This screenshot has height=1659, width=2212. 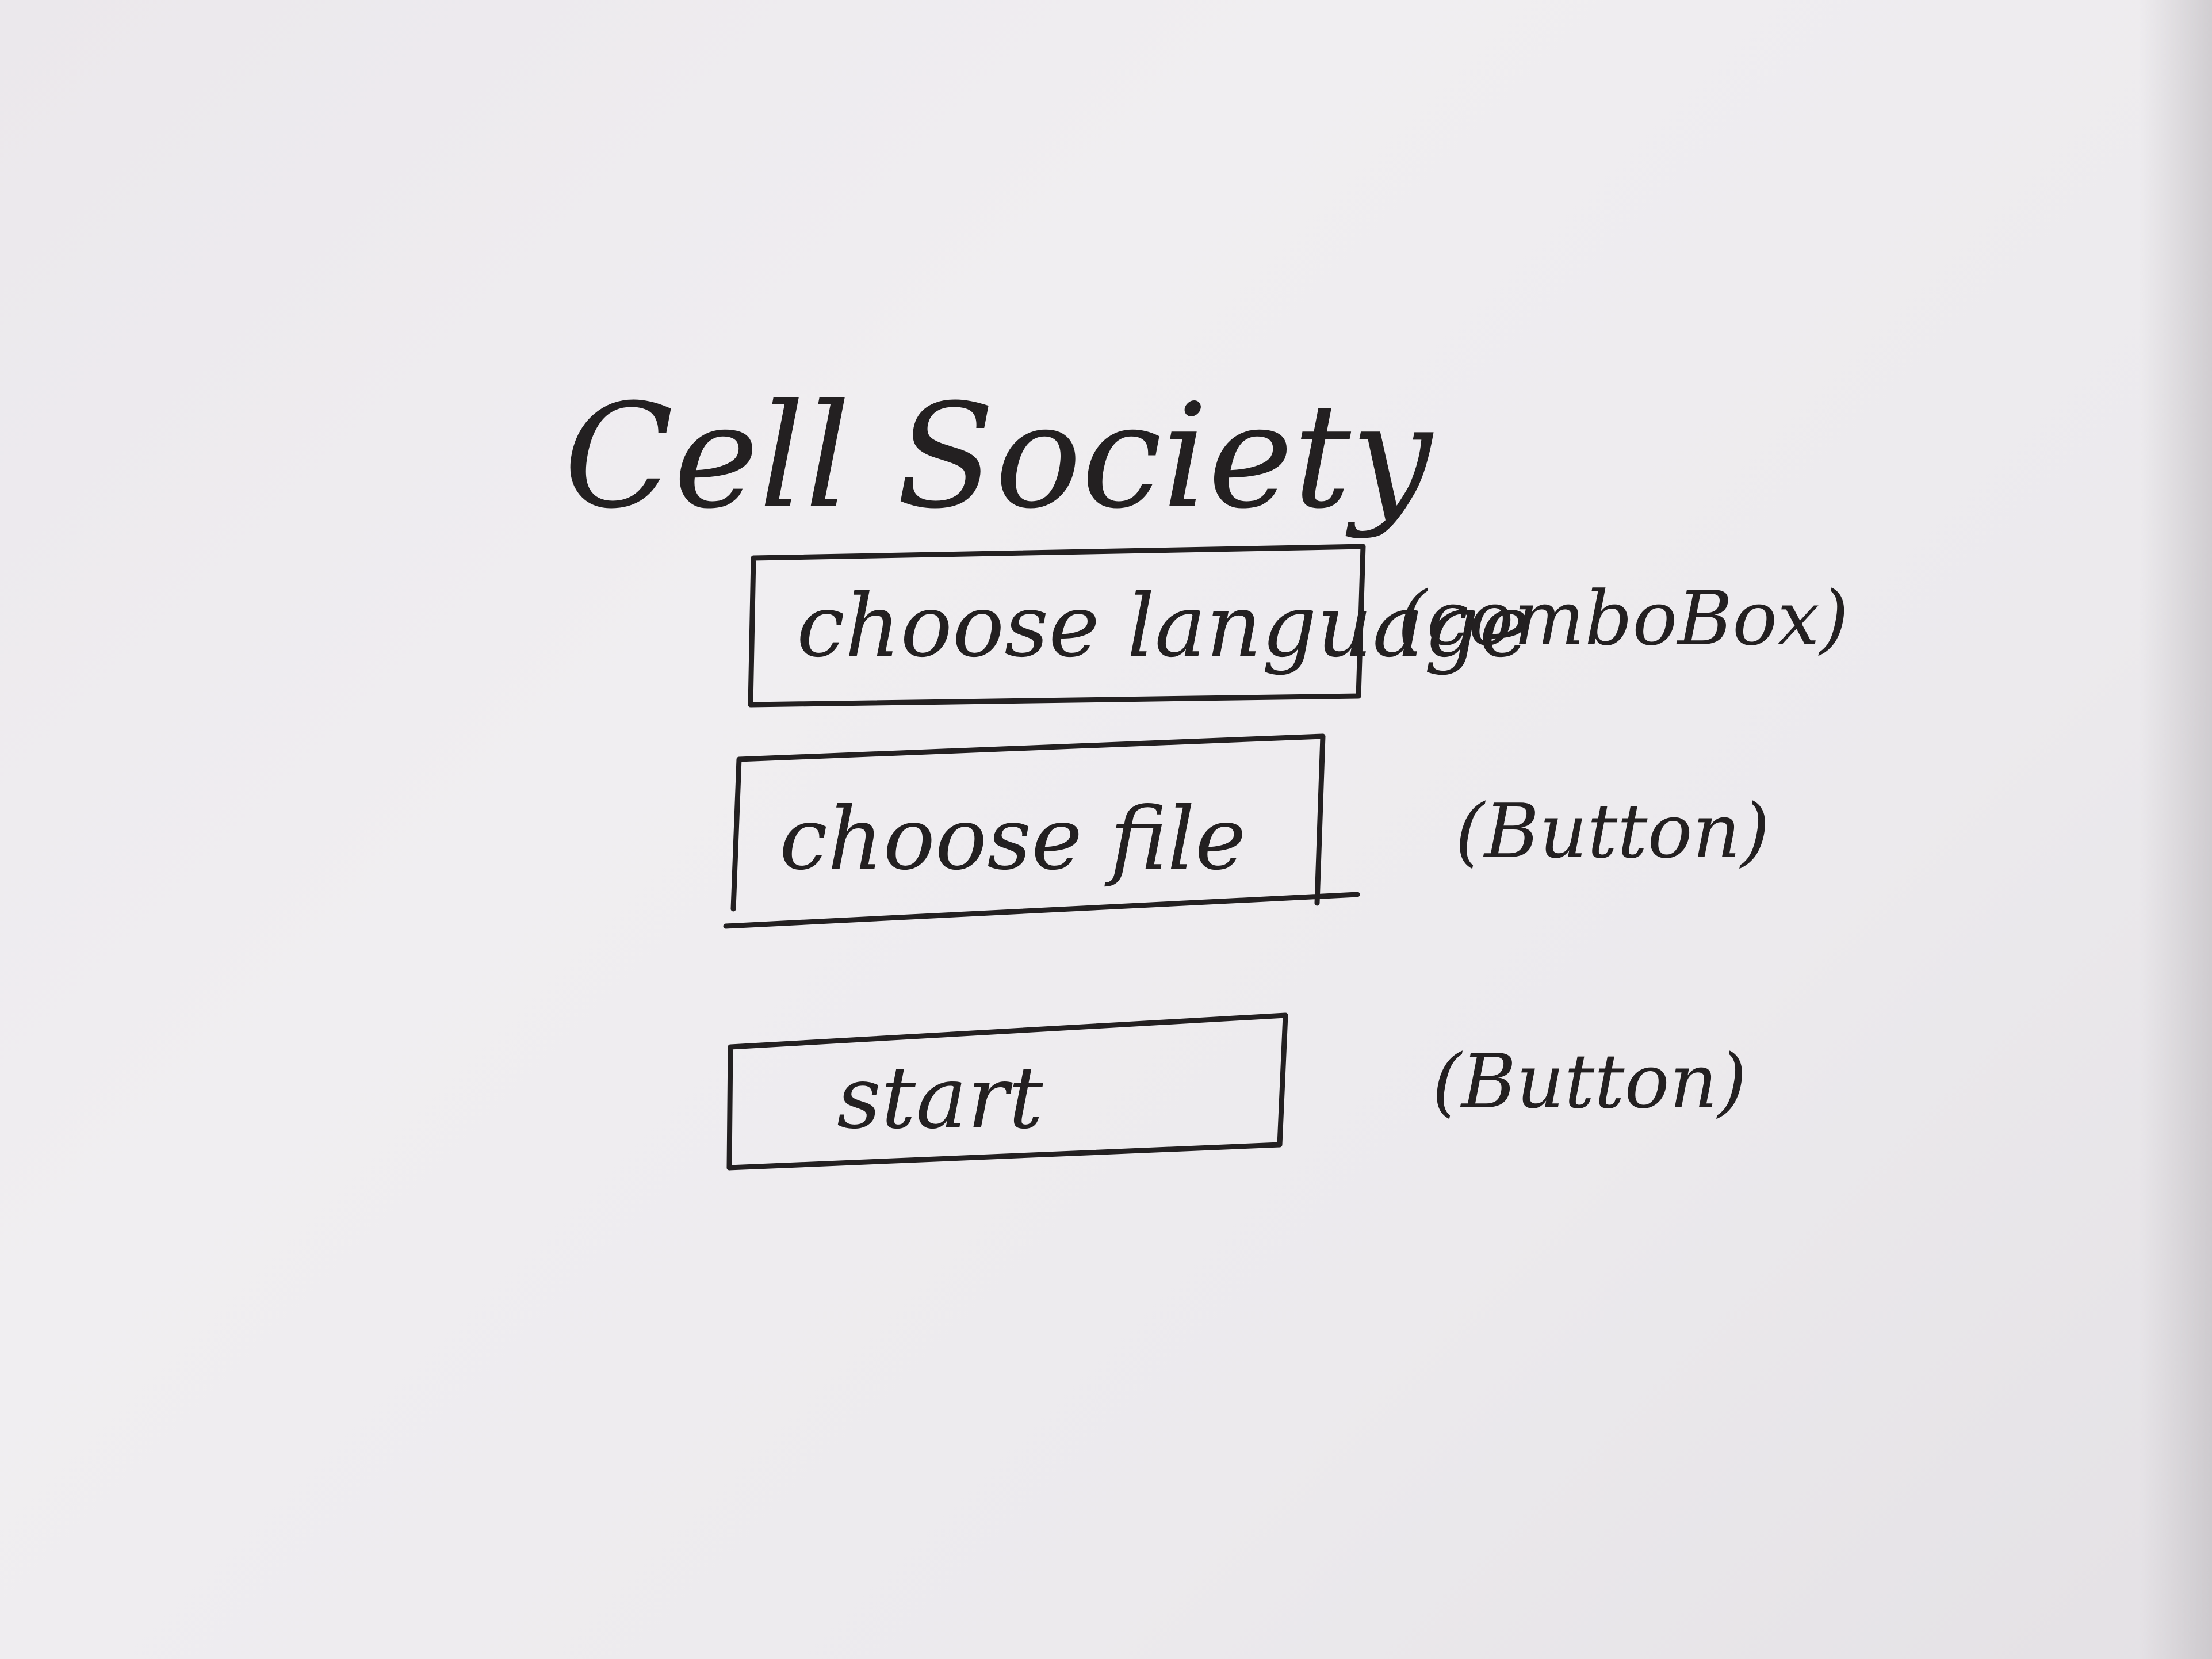 I want to click on choose-language-annotation: (comboBox), so click(x=1623, y=618).